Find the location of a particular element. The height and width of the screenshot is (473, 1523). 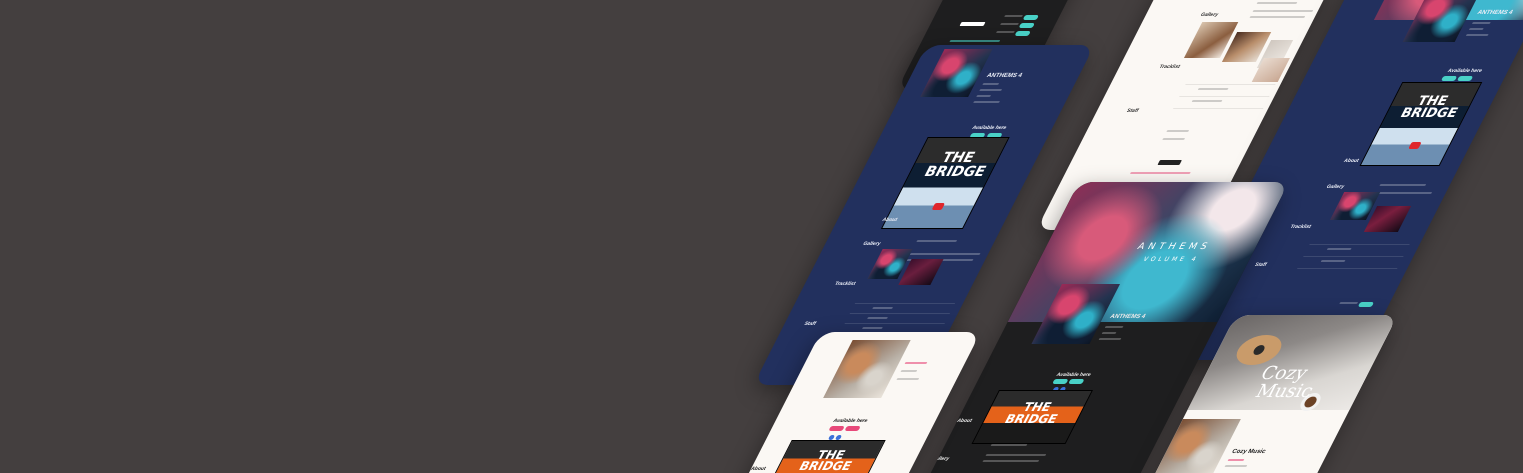

hero-subtitle: VOLUME 4 is located at coordinates (1171, 259).